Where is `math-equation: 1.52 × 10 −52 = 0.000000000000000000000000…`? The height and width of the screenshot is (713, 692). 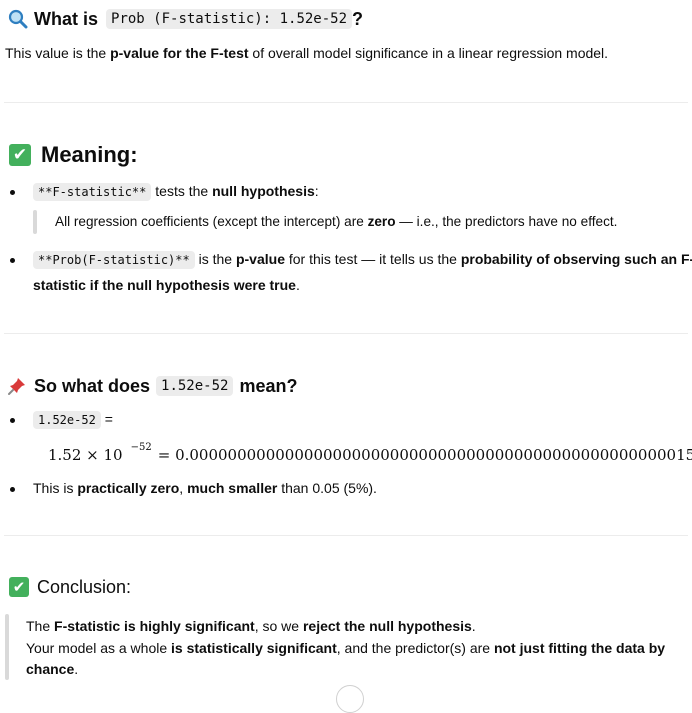 math-equation: 1.52 × 10 −52 = 0.000000000000000000000000… is located at coordinates (370, 453).